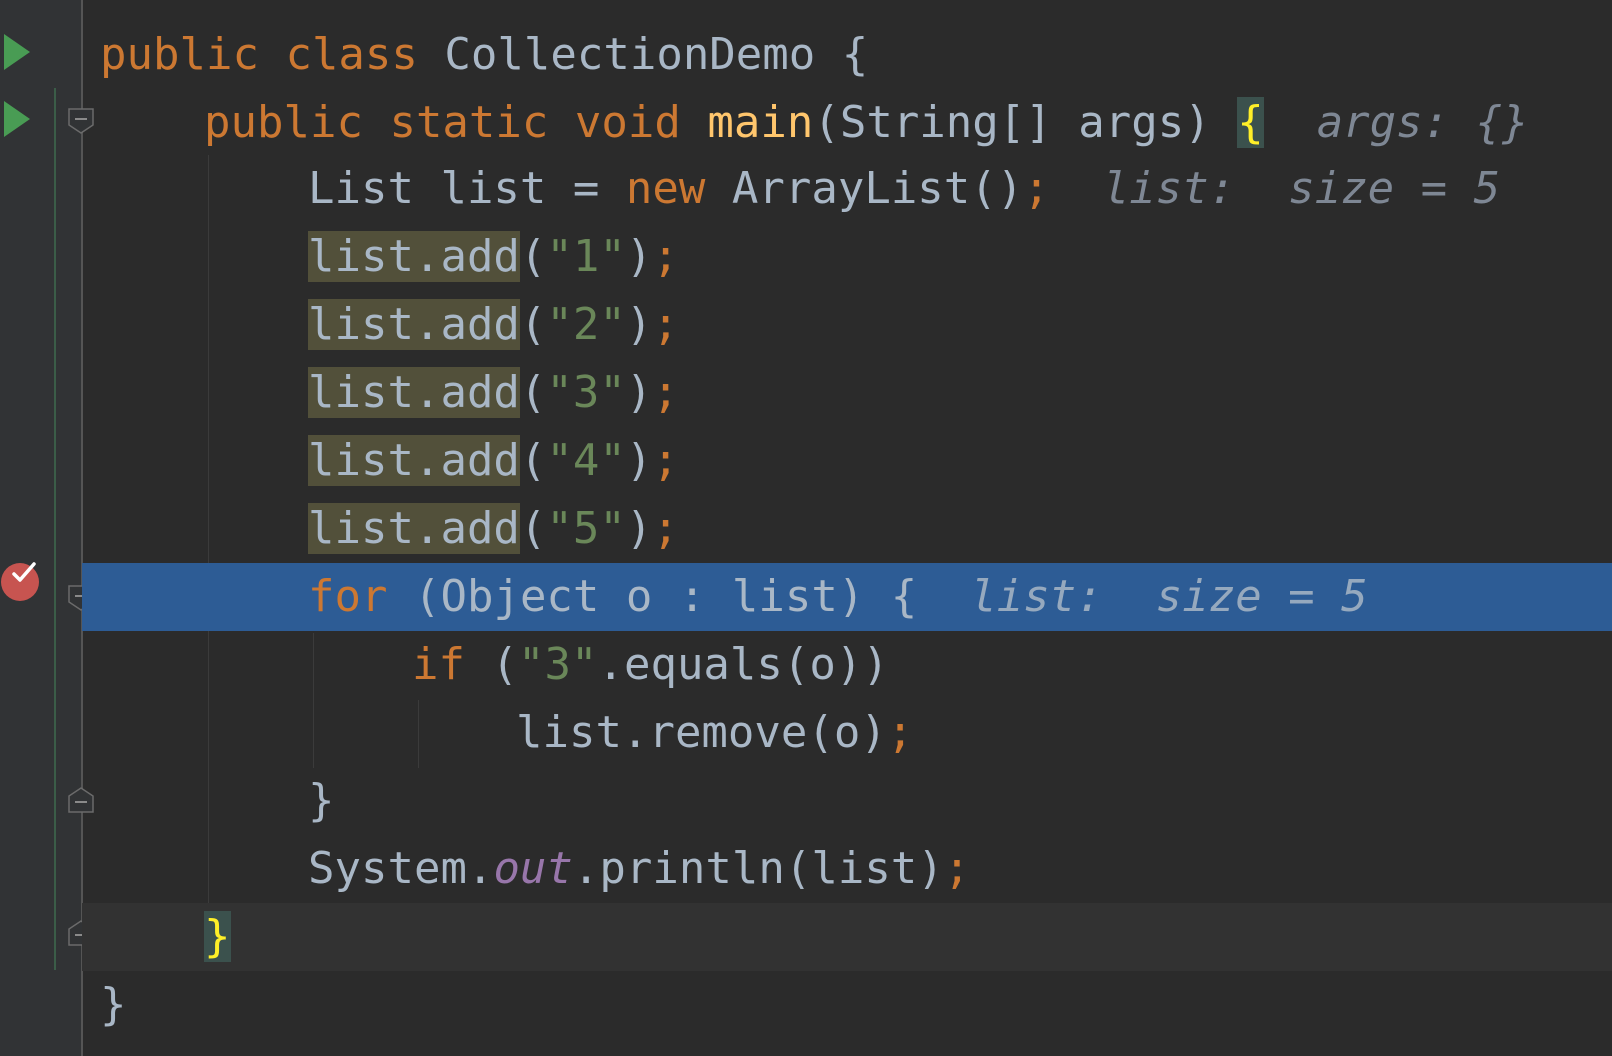  I want to click on code-line-13: System.out.println(list);, so click(847, 869).